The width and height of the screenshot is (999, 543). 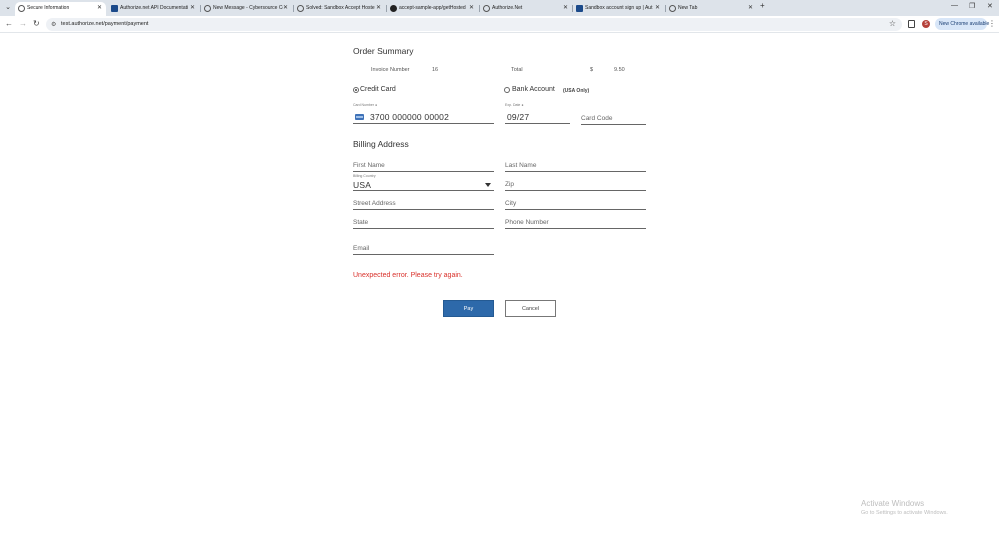 I want to click on close-window-icon: ✕, so click(x=990, y=6).